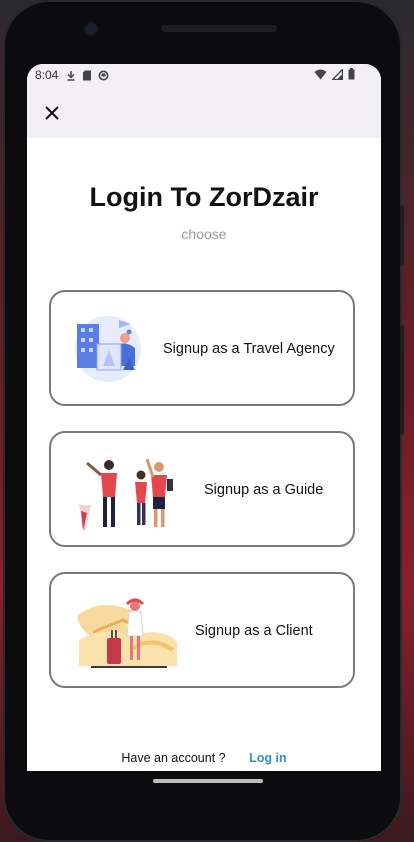 The image size is (414, 842). I want to click on login-link: Log in, so click(268, 758).